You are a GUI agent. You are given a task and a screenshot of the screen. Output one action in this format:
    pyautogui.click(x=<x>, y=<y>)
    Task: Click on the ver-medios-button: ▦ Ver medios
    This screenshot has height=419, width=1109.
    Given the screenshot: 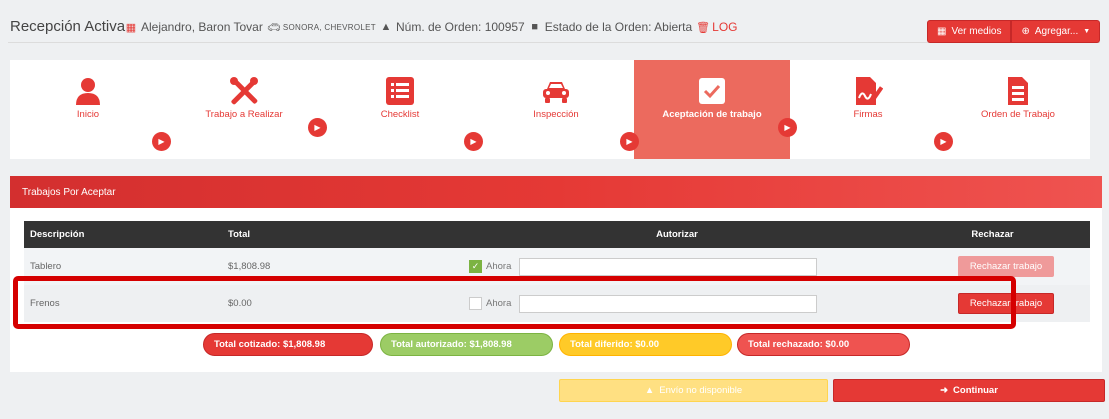 What is the action you would take?
    pyautogui.click(x=969, y=31)
    